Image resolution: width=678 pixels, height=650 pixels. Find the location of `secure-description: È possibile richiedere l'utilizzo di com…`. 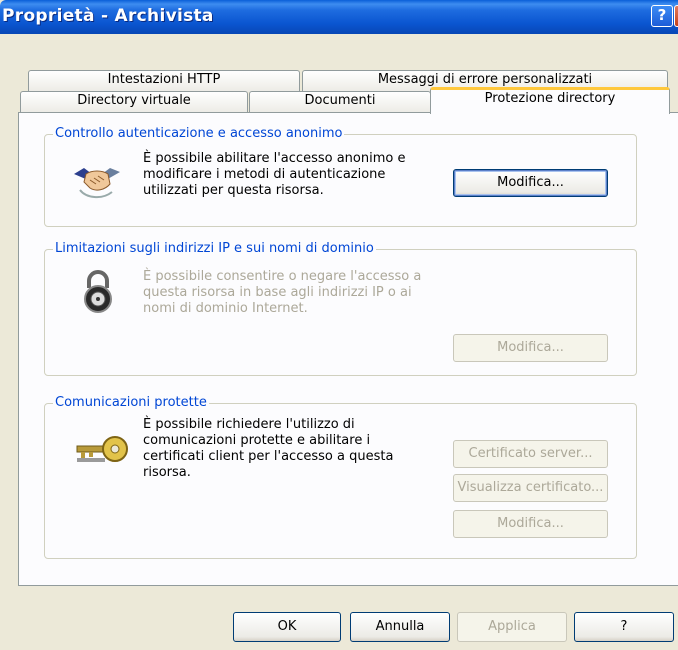

secure-description: È possibile richiedere l'utilizzo di com… is located at coordinates (268, 448).